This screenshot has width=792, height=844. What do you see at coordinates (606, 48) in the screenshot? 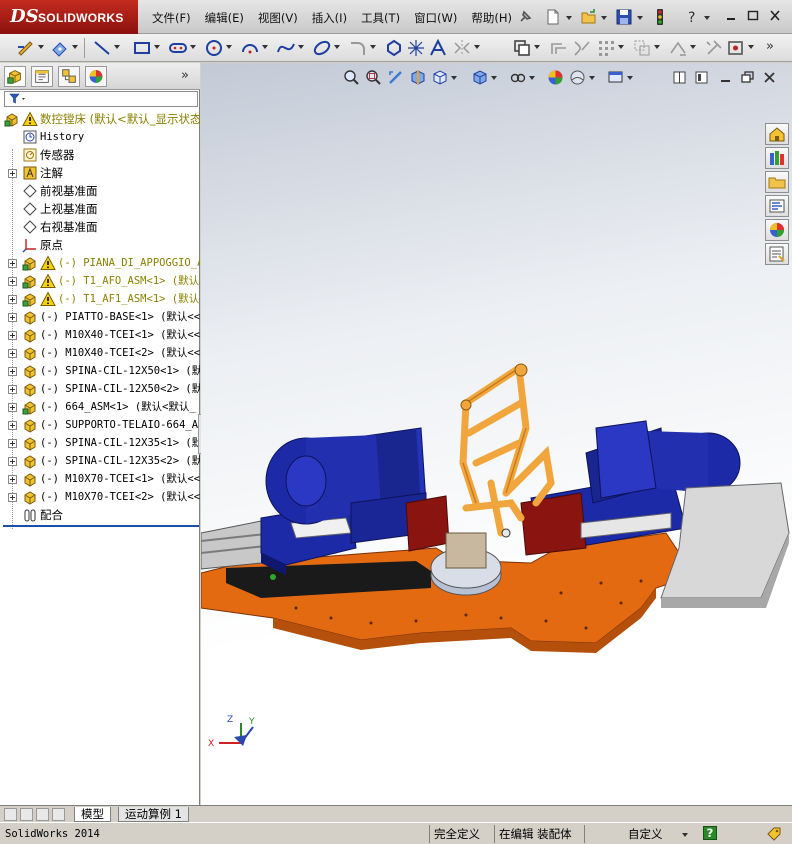
I see `linear-pattern-icon` at bounding box center [606, 48].